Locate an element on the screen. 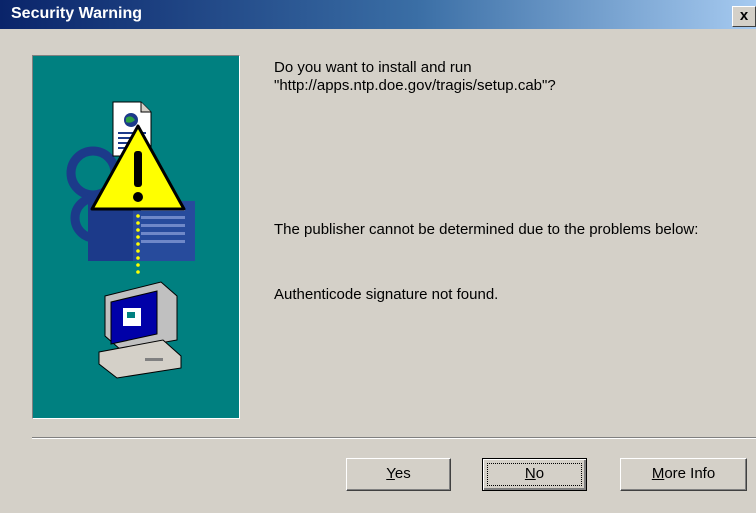 The height and width of the screenshot is (513, 756). separator is located at coordinates (394, 438).